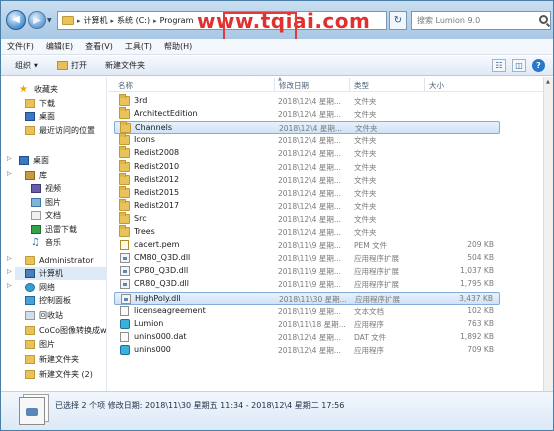 Image resolution: width=554 pixels, height=431 pixels. What do you see at coordinates (46, 89) in the screenshot?
I see `nav-item-label: 收藏夹` at bounding box center [46, 89].